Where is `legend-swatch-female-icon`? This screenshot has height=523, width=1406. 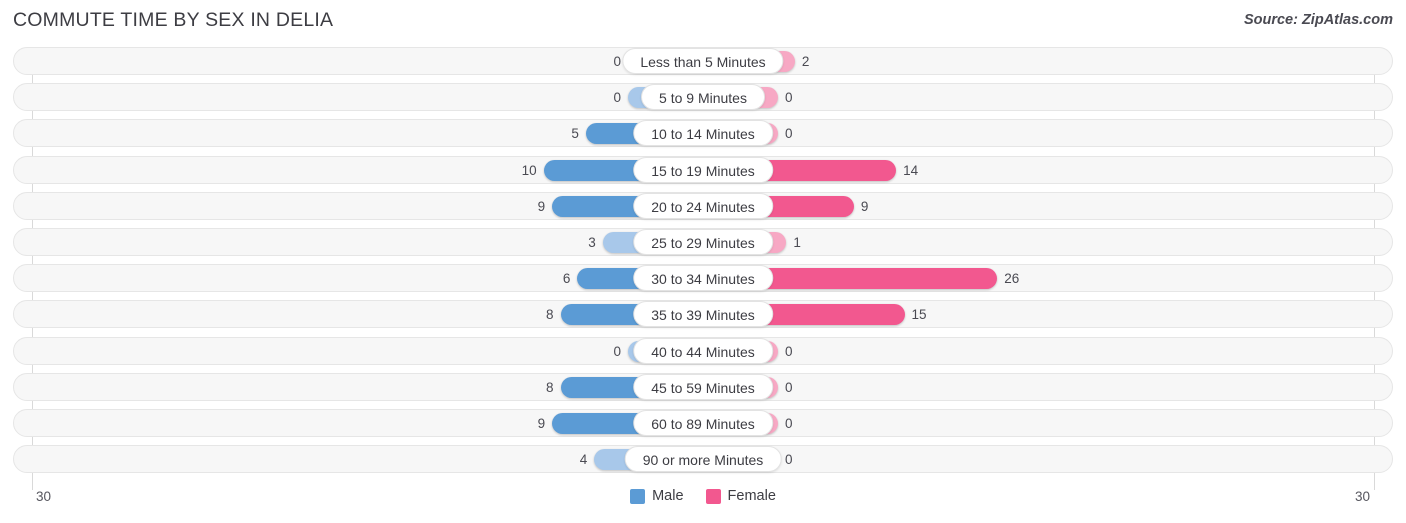 legend-swatch-female-icon is located at coordinates (713, 496).